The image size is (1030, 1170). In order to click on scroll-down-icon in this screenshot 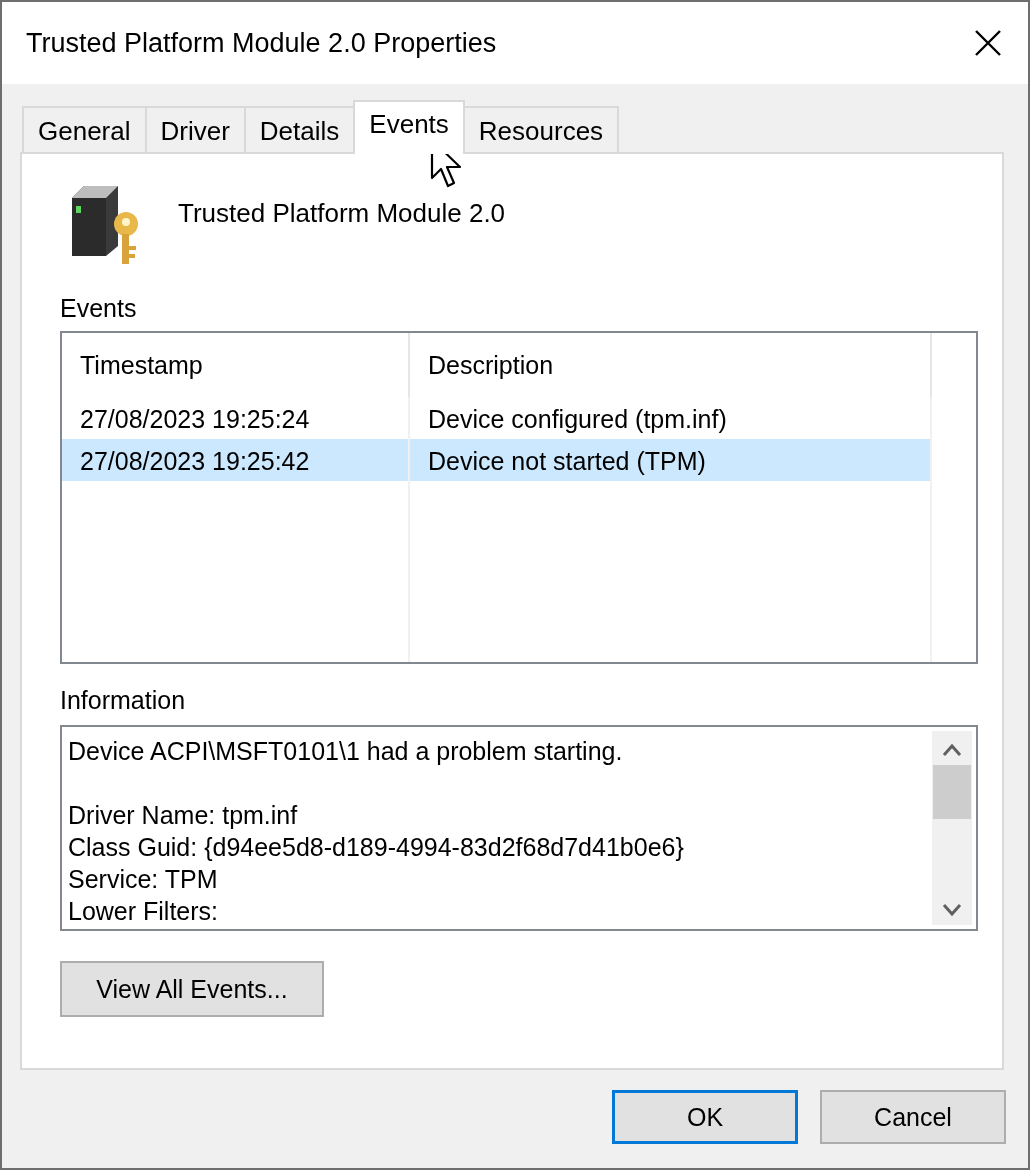, I will do `click(952, 910)`.